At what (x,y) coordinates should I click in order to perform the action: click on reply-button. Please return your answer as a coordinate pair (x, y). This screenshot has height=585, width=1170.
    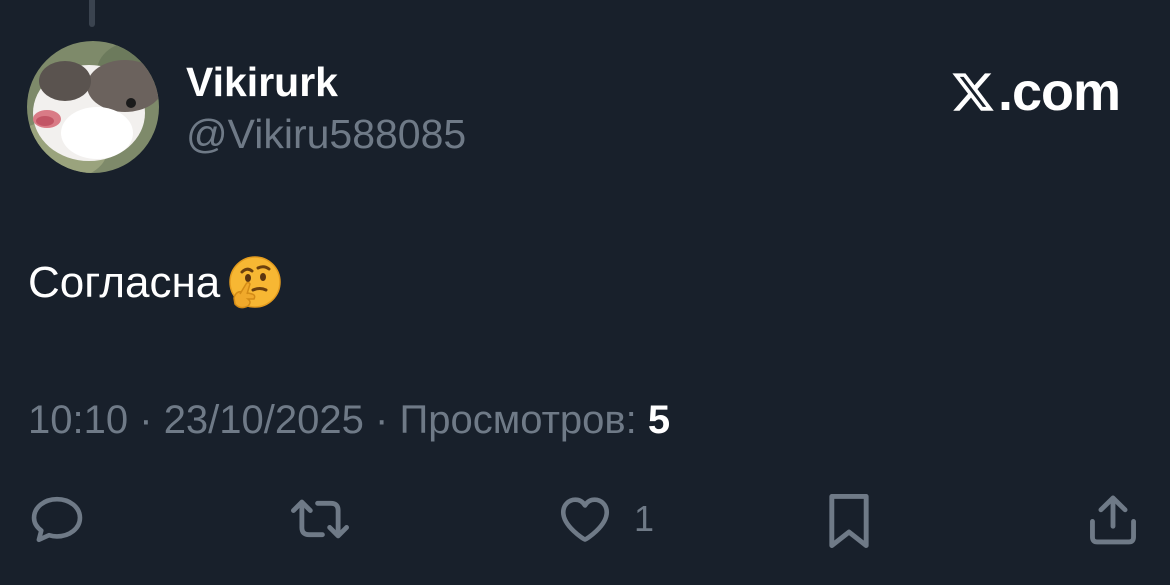
    Looking at the image, I should click on (57, 519).